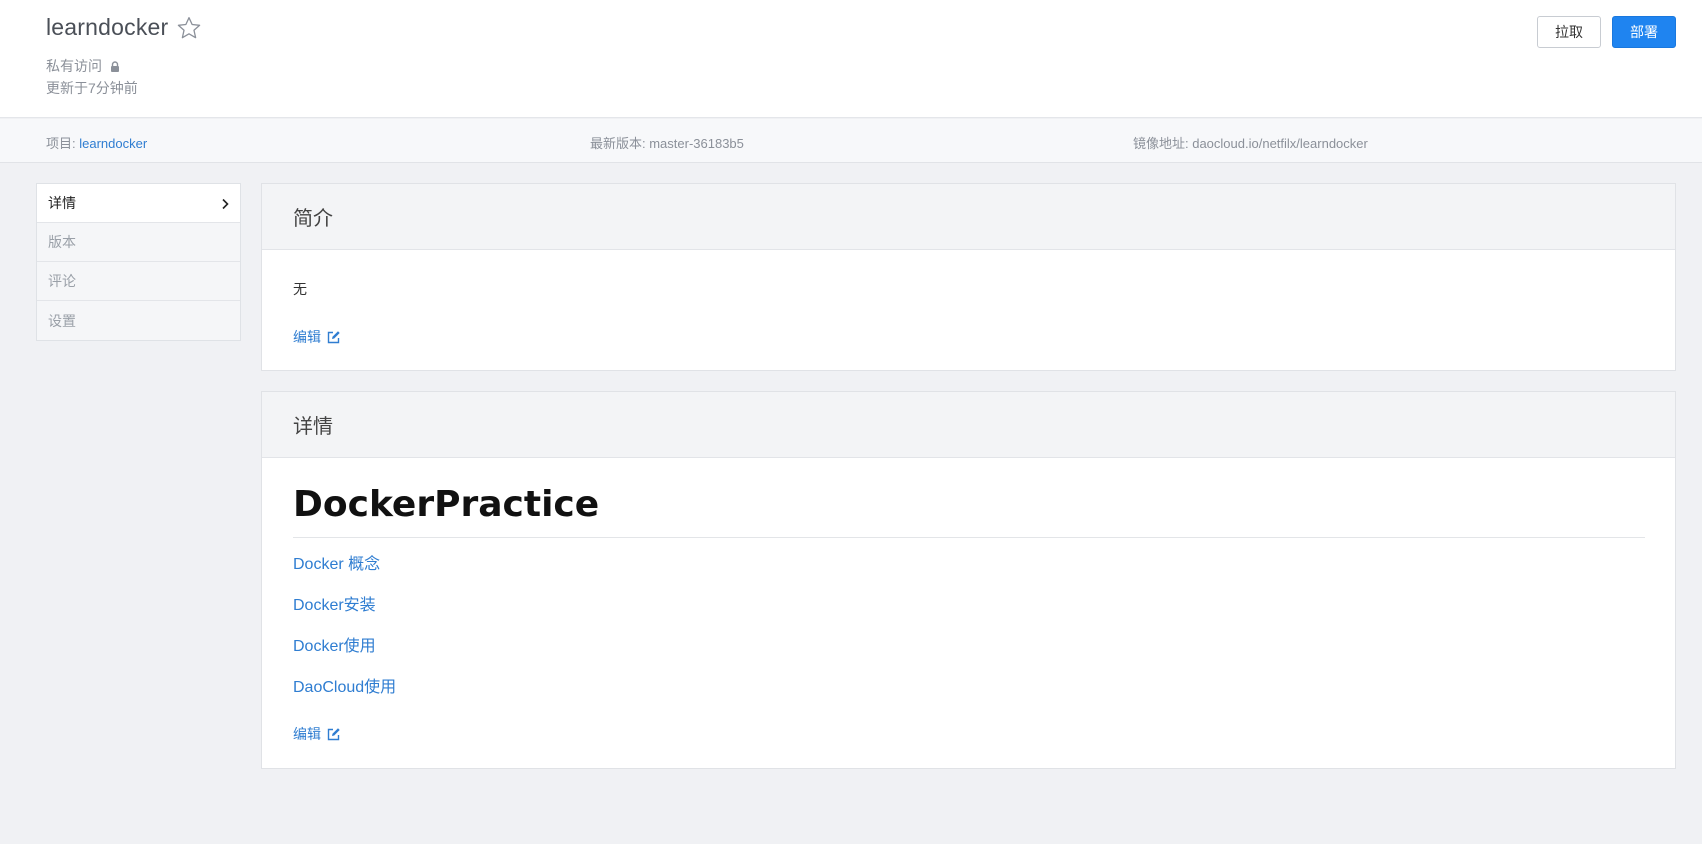 The height and width of the screenshot is (844, 1702). I want to click on sidebar-item-label: 详情, so click(62, 203).